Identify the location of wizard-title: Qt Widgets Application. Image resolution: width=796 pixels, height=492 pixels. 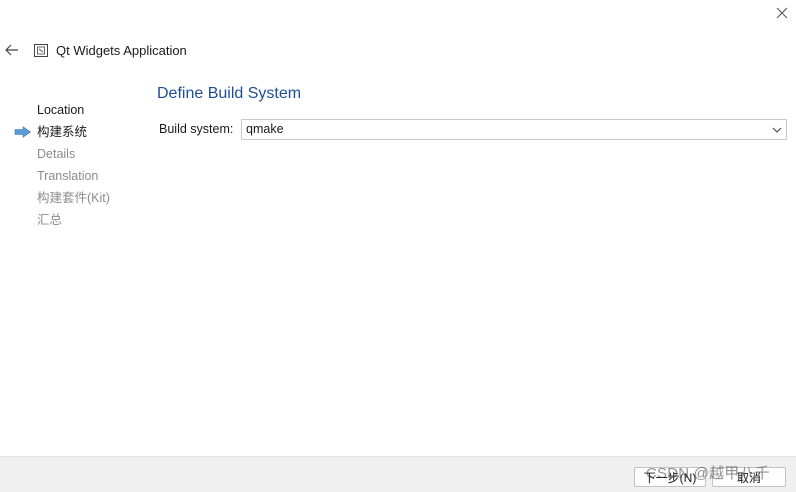
(121, 50).